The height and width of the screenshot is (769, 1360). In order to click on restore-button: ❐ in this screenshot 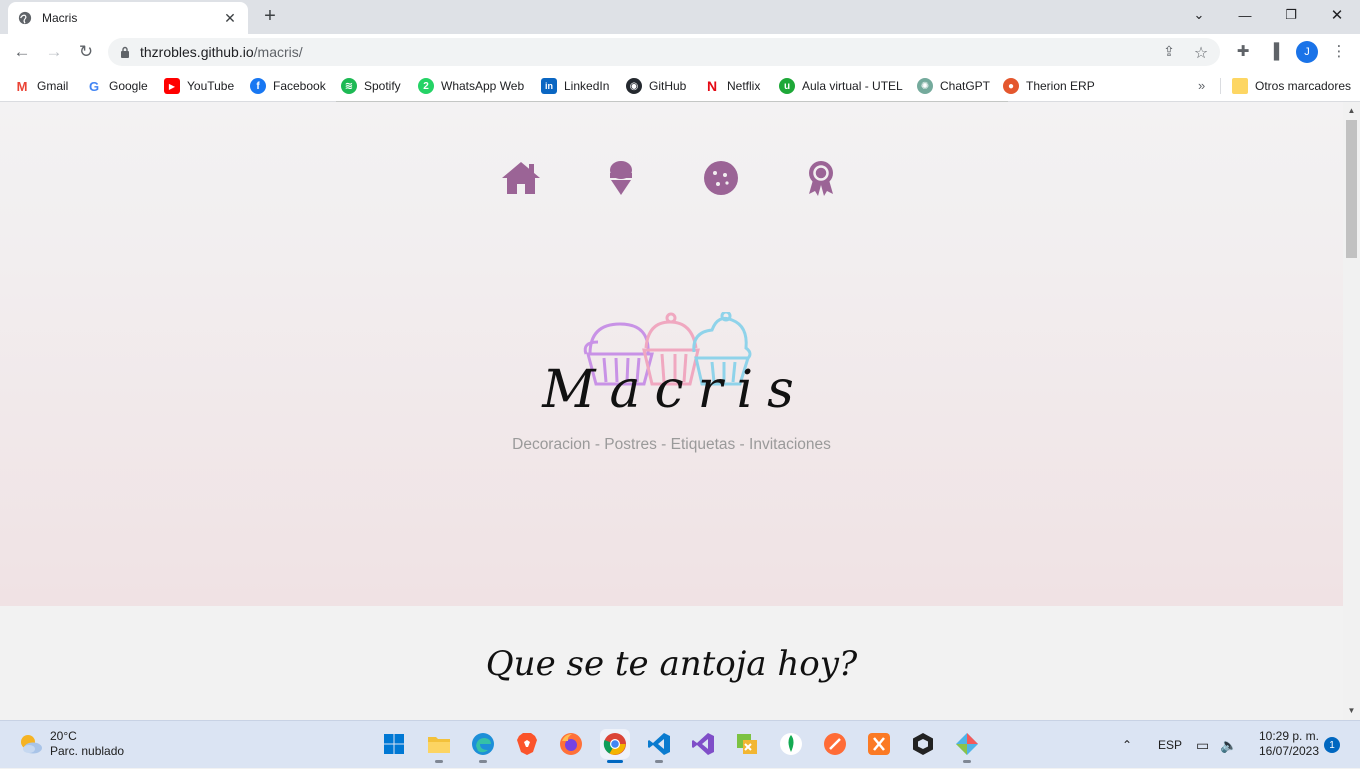, I will do `click(1291, 15)`.